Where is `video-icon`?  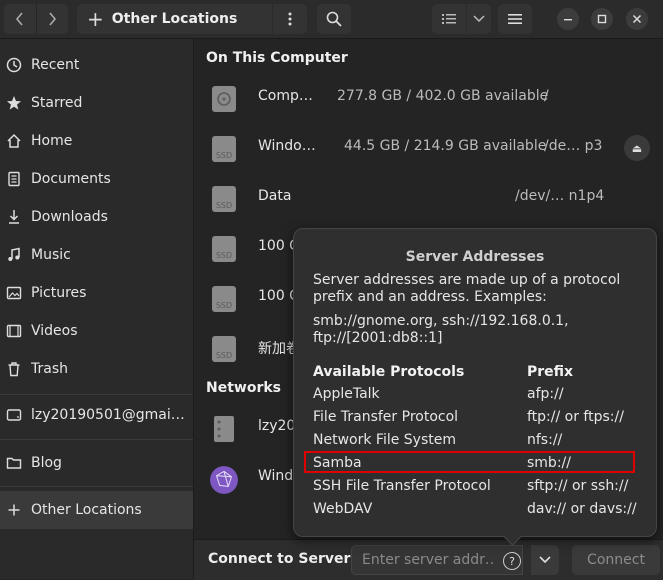 video-icon is located at coordinates (14, 331).